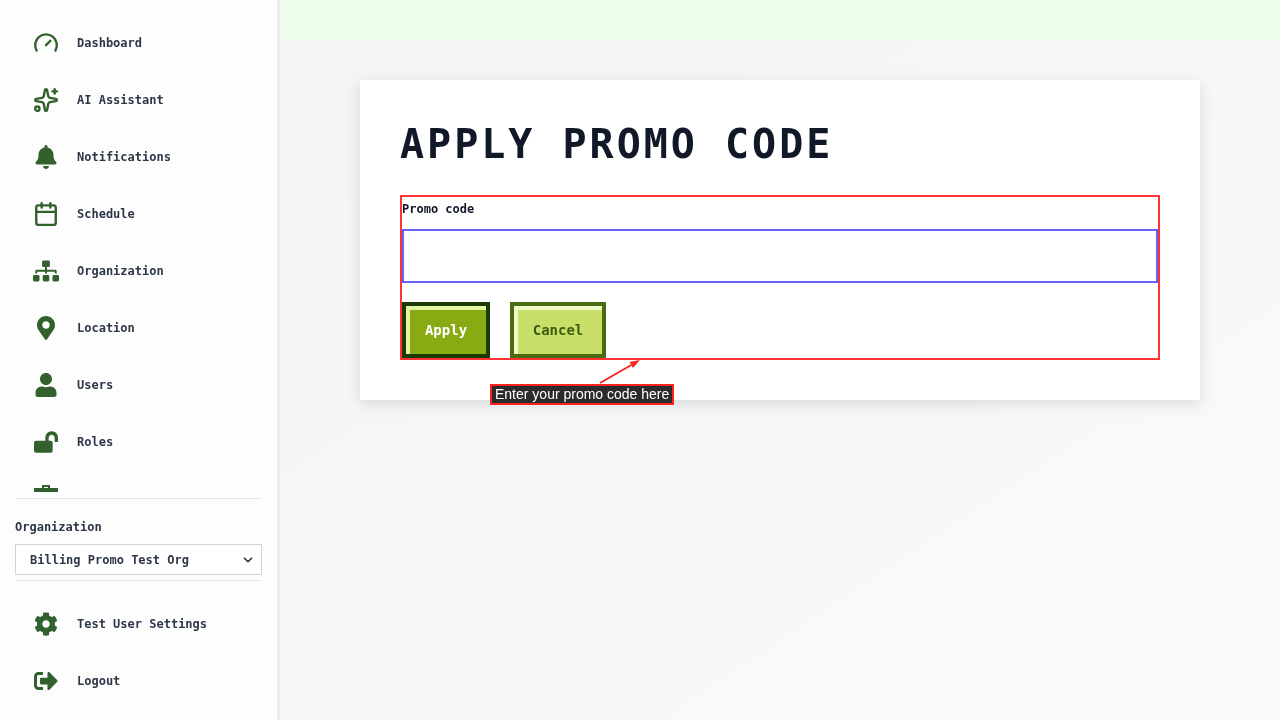 This screenshot has width=1280, height=720. What do you see at coordinates (46, 213) in the screenshot?
I see `calendar-icon` at bounding box center [46, 213].